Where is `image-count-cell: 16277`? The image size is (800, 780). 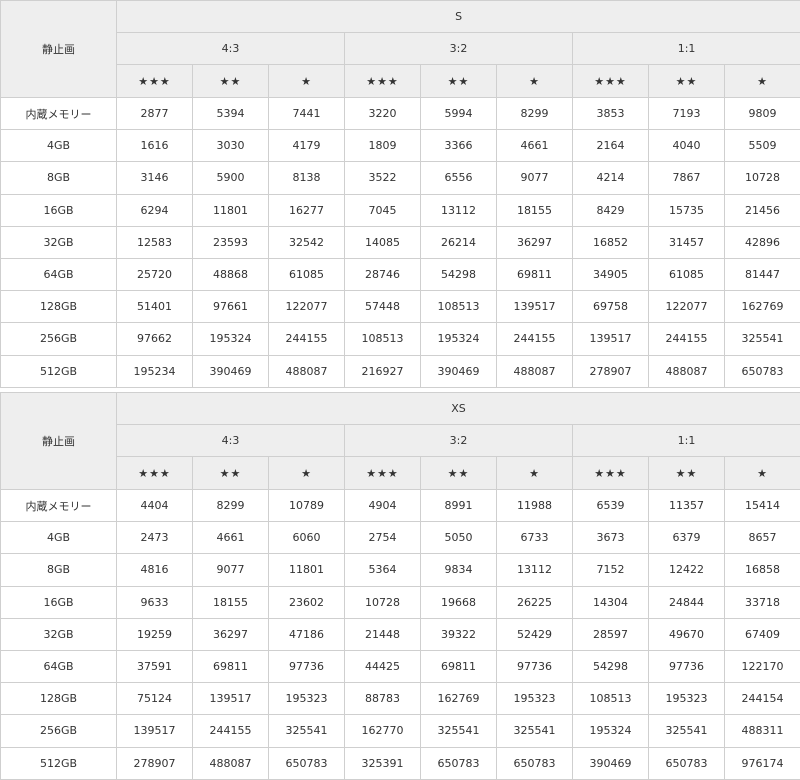 image-count-cell: 16277 is located at coordinates (306, 210).